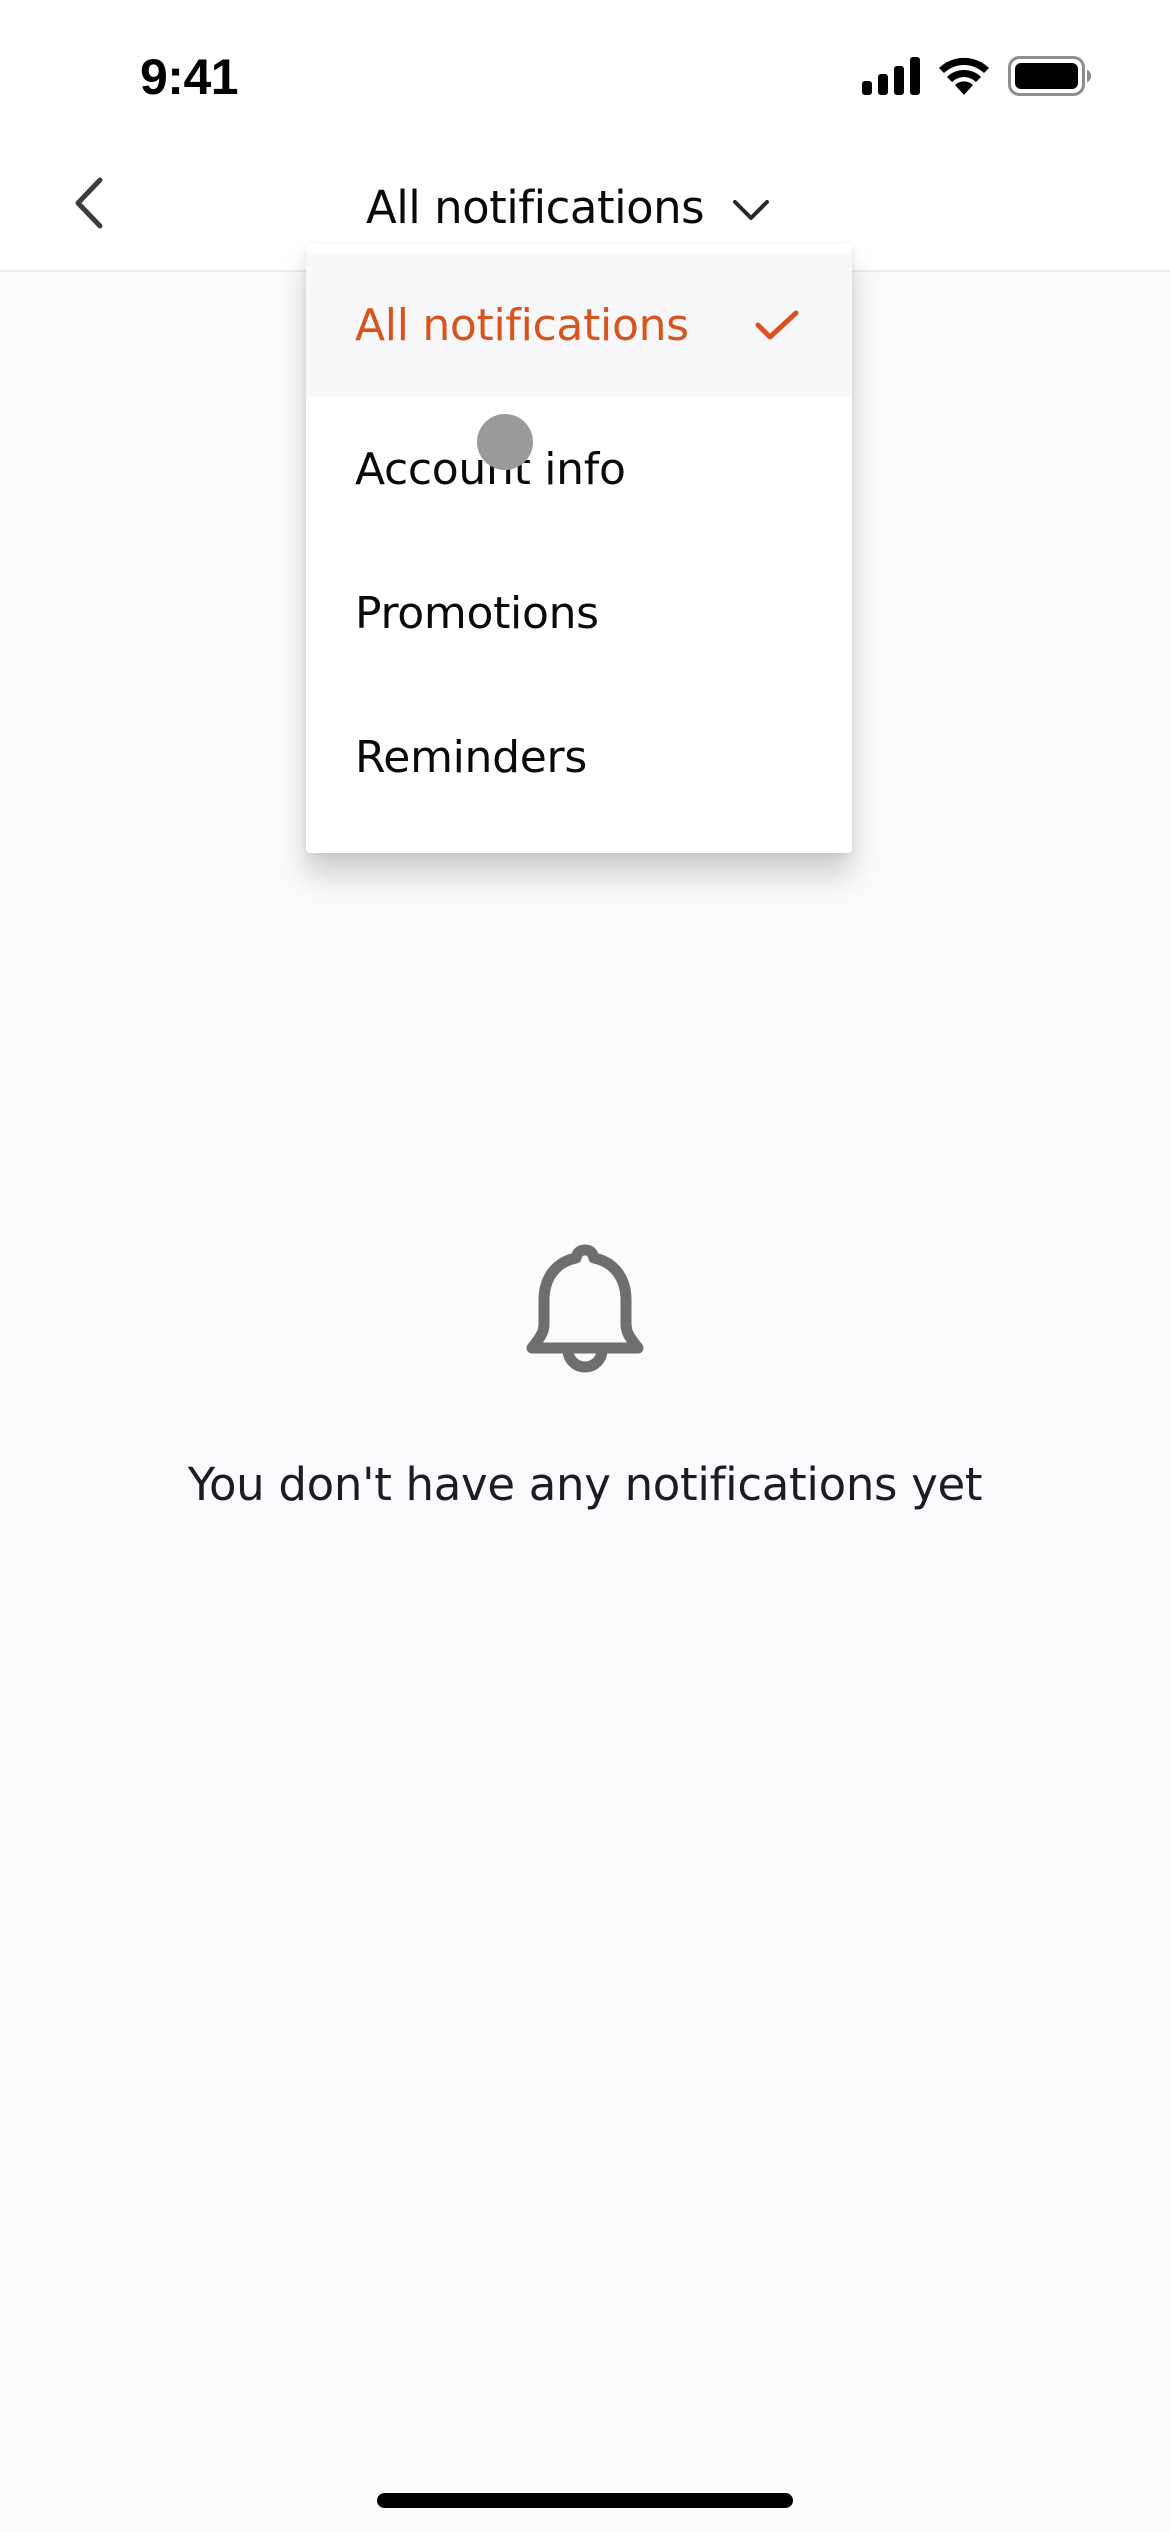 The height and width of the screenshot is (2532, 1170). I want to click on home-indicator, so click(585, 2500).